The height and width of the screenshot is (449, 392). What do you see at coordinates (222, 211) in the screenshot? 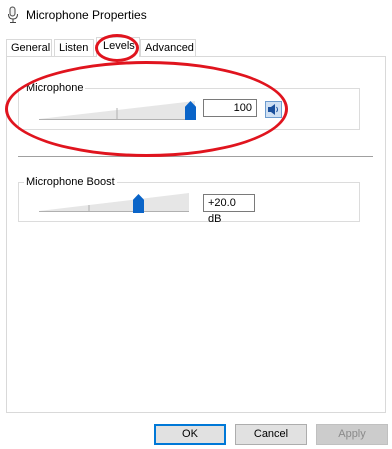
I see `microphone-boost-value-text: +20.0 dB` at bounding box center [222, 211].